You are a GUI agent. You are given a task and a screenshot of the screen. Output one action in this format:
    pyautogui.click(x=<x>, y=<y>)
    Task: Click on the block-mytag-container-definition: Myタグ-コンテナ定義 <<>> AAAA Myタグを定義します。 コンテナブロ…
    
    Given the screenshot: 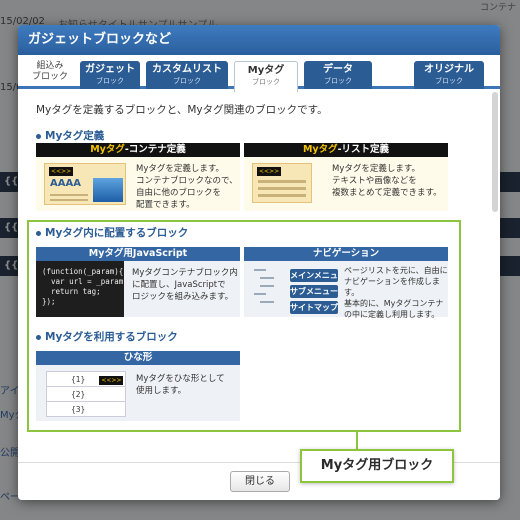 What is the action you would take?
    pyautogui.click(x=138, y=177)
    